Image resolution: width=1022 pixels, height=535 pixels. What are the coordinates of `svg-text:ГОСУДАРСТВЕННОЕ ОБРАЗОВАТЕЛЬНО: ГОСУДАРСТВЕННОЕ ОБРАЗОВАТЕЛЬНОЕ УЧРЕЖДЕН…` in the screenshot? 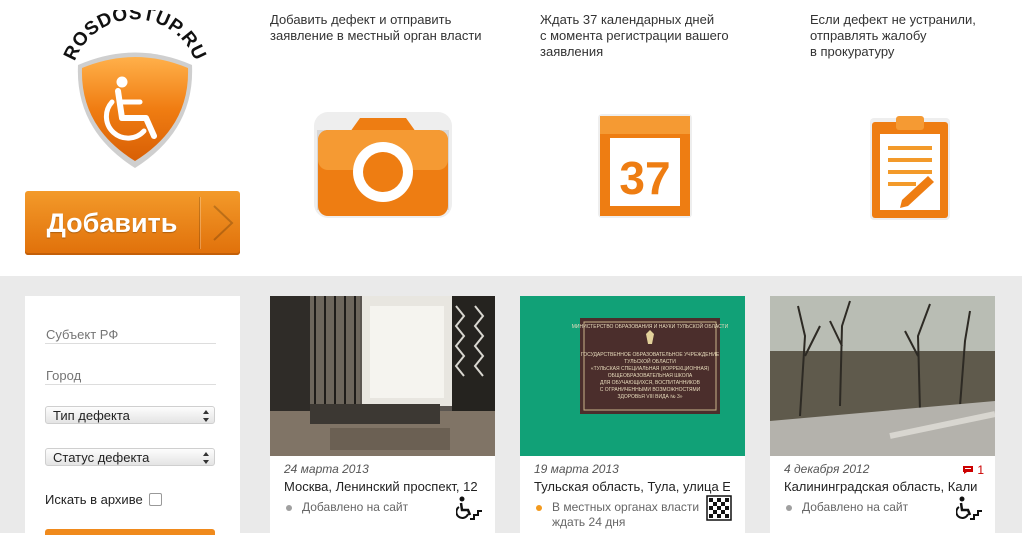 It's located at (650, 355).